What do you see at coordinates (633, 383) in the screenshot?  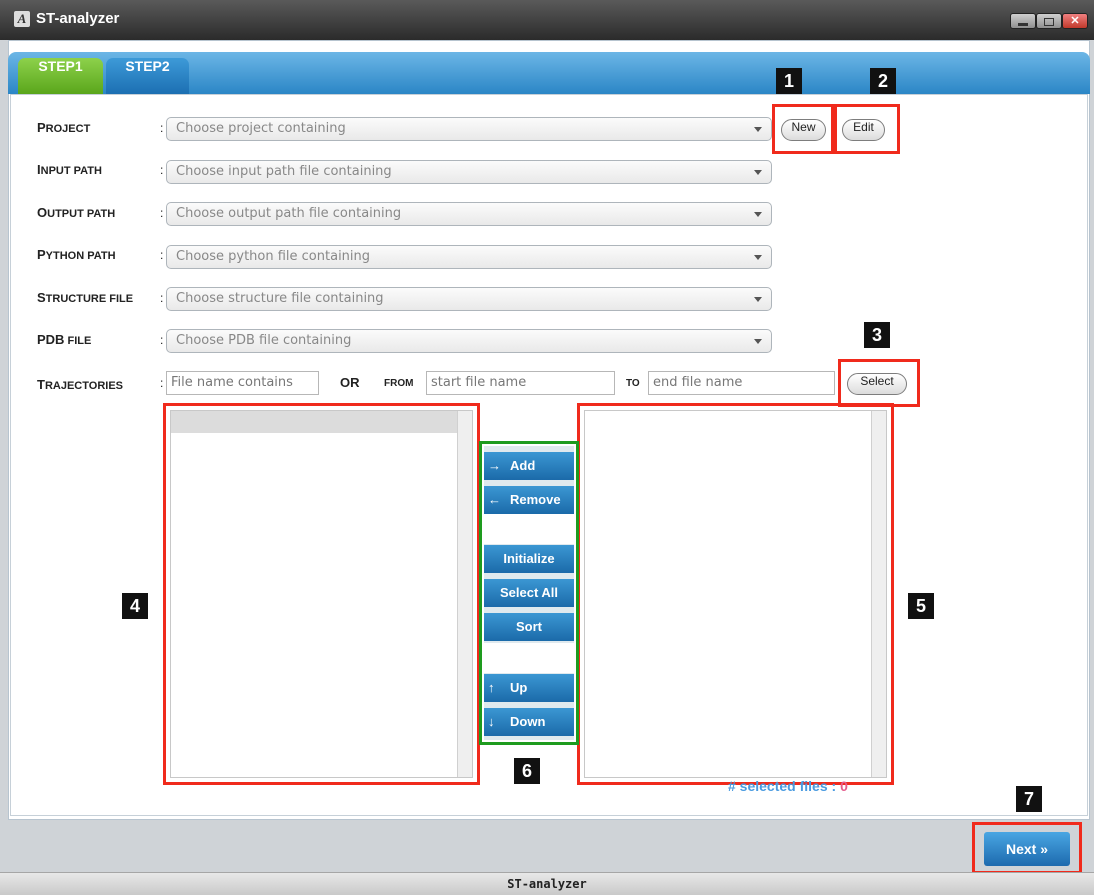 I see `to-label: TO` at bounding box center [633, 383].